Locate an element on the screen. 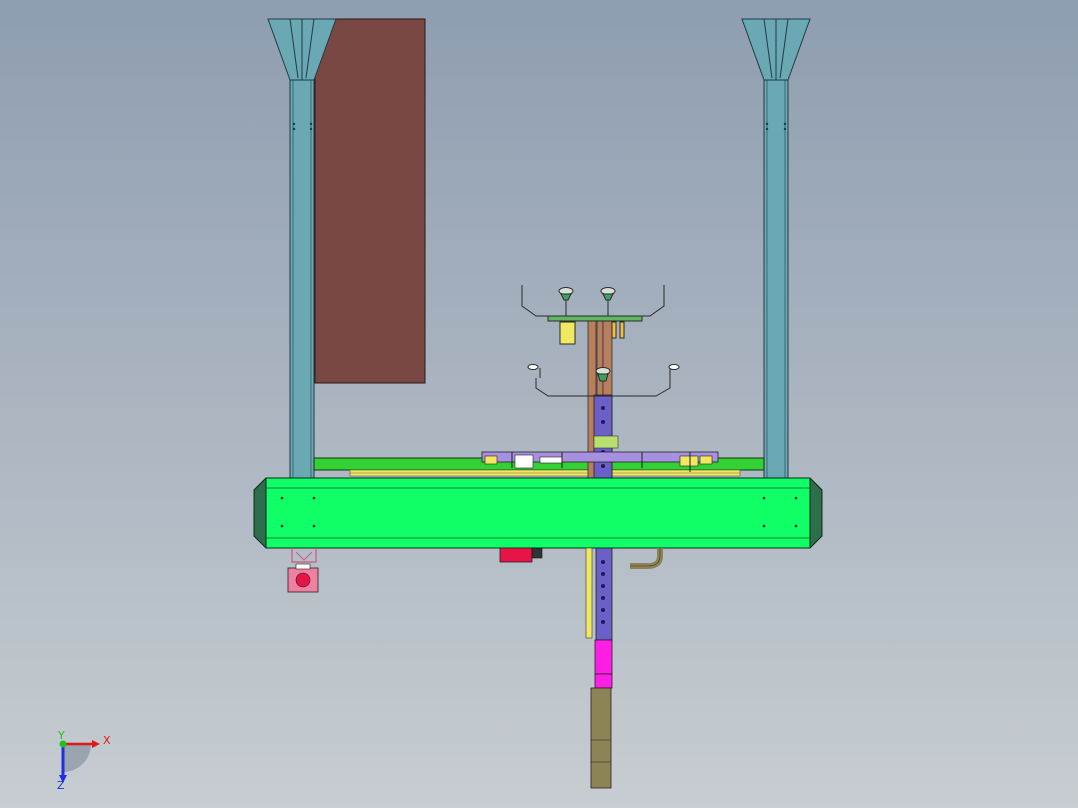 The height and width of the screenshot is (808, 1078). base-frame is located at coordinates (538, 513).